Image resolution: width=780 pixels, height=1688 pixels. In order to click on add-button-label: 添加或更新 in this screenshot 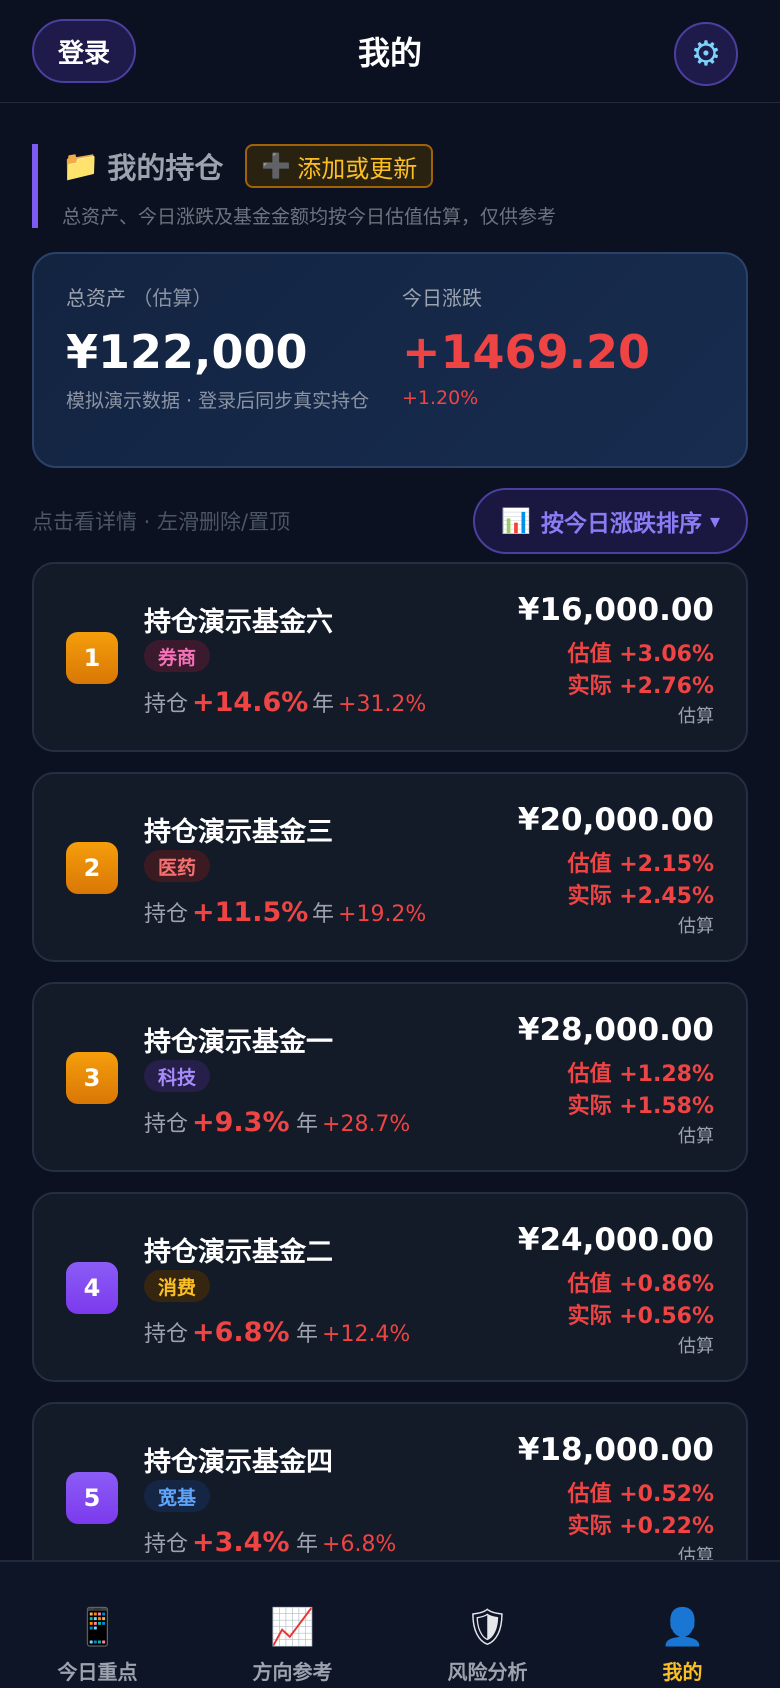, I will do `click(357, 168)`.